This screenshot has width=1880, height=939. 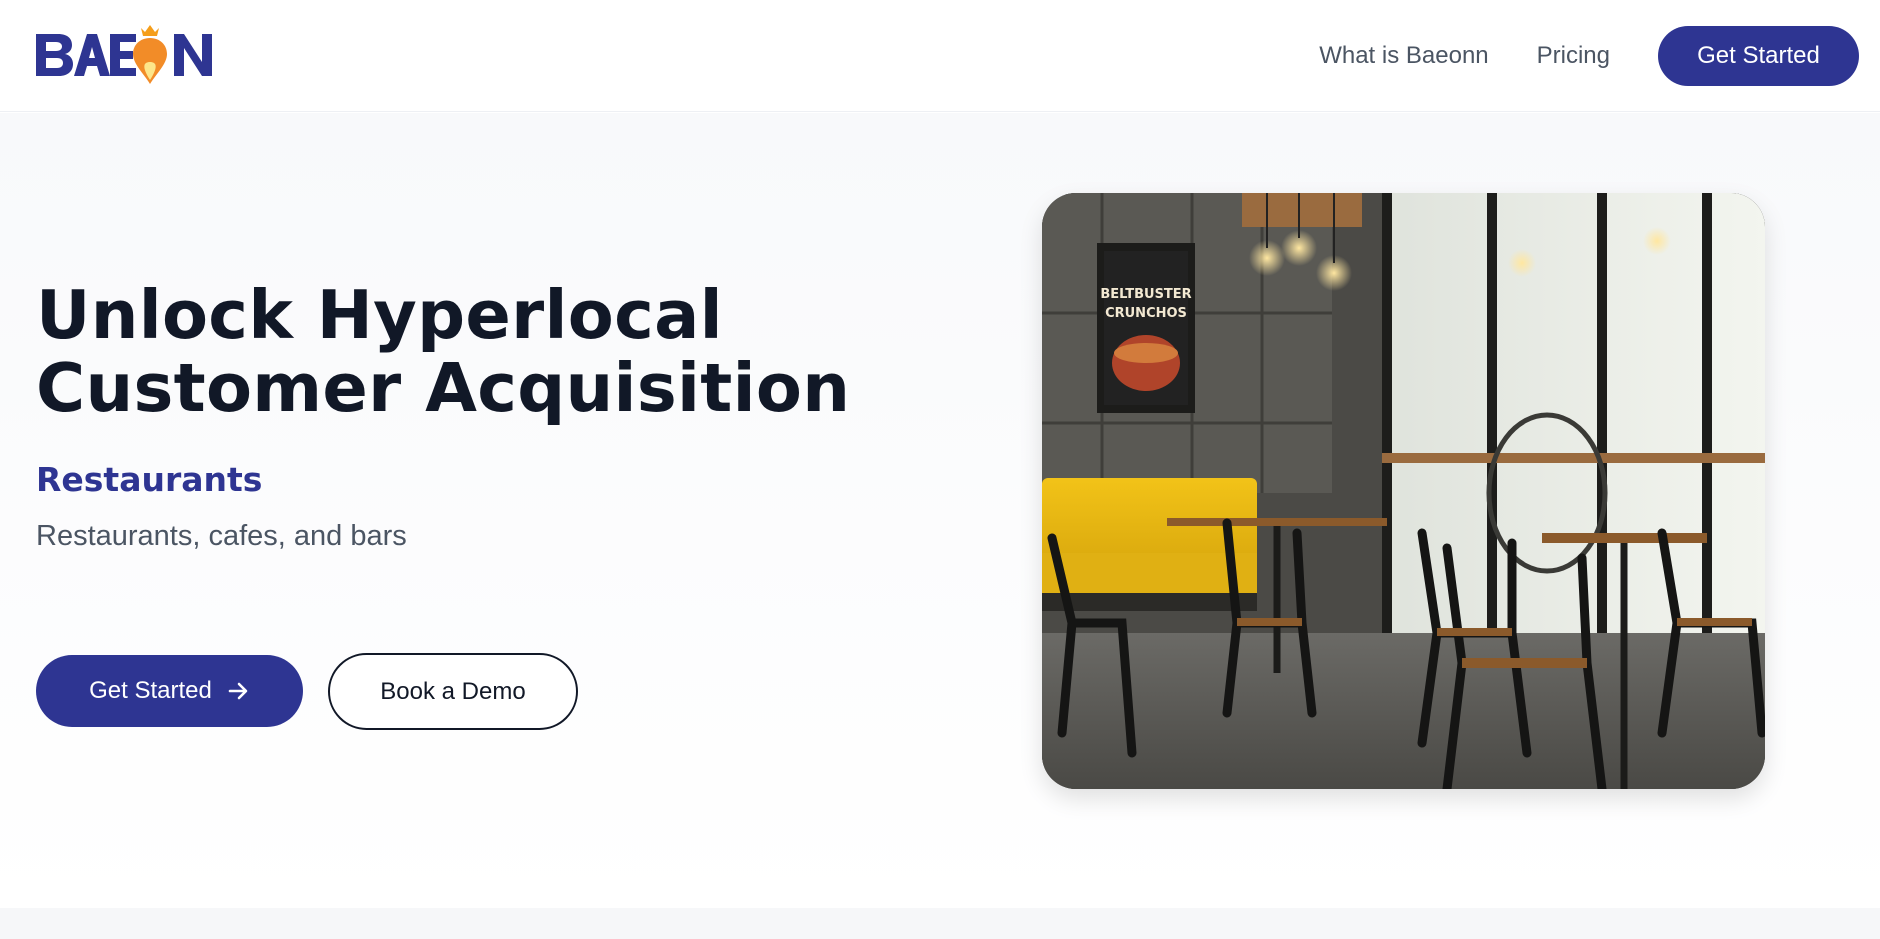 I want to click on hero-category-label: Restaurants, so click(x=149, y=479).